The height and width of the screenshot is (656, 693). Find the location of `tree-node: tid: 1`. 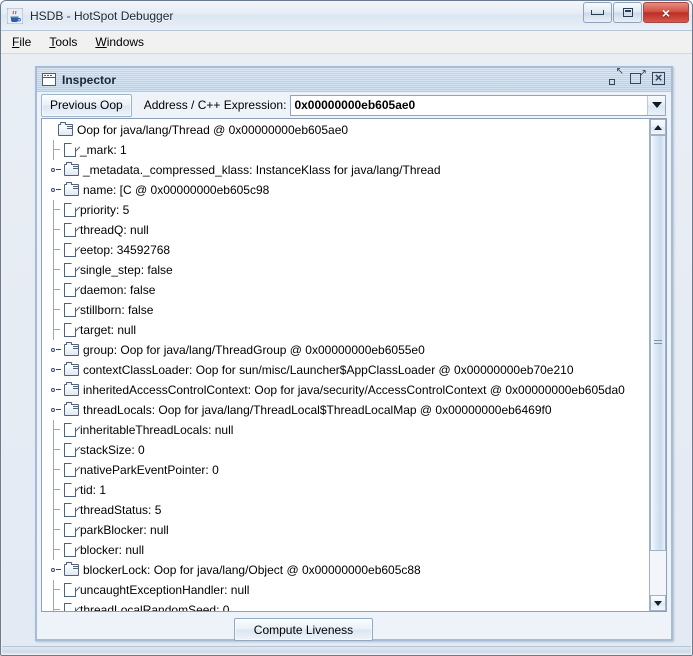

tree-node: tid: 1 is located at coordinates (345, 490).